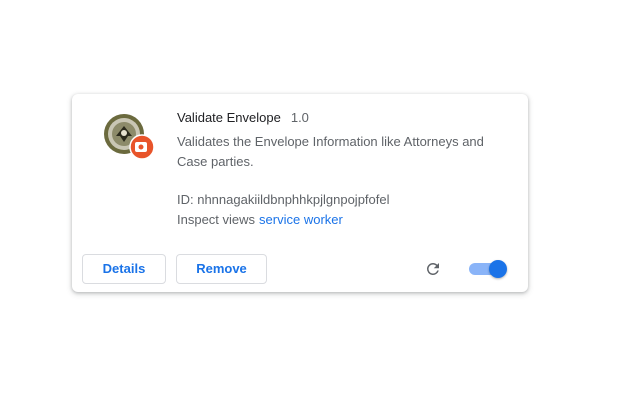 This screenshot has width=640, height=400. Describe the element at coordinates (498, 269) in the screenshot. I see `toggle-knob` at that location.